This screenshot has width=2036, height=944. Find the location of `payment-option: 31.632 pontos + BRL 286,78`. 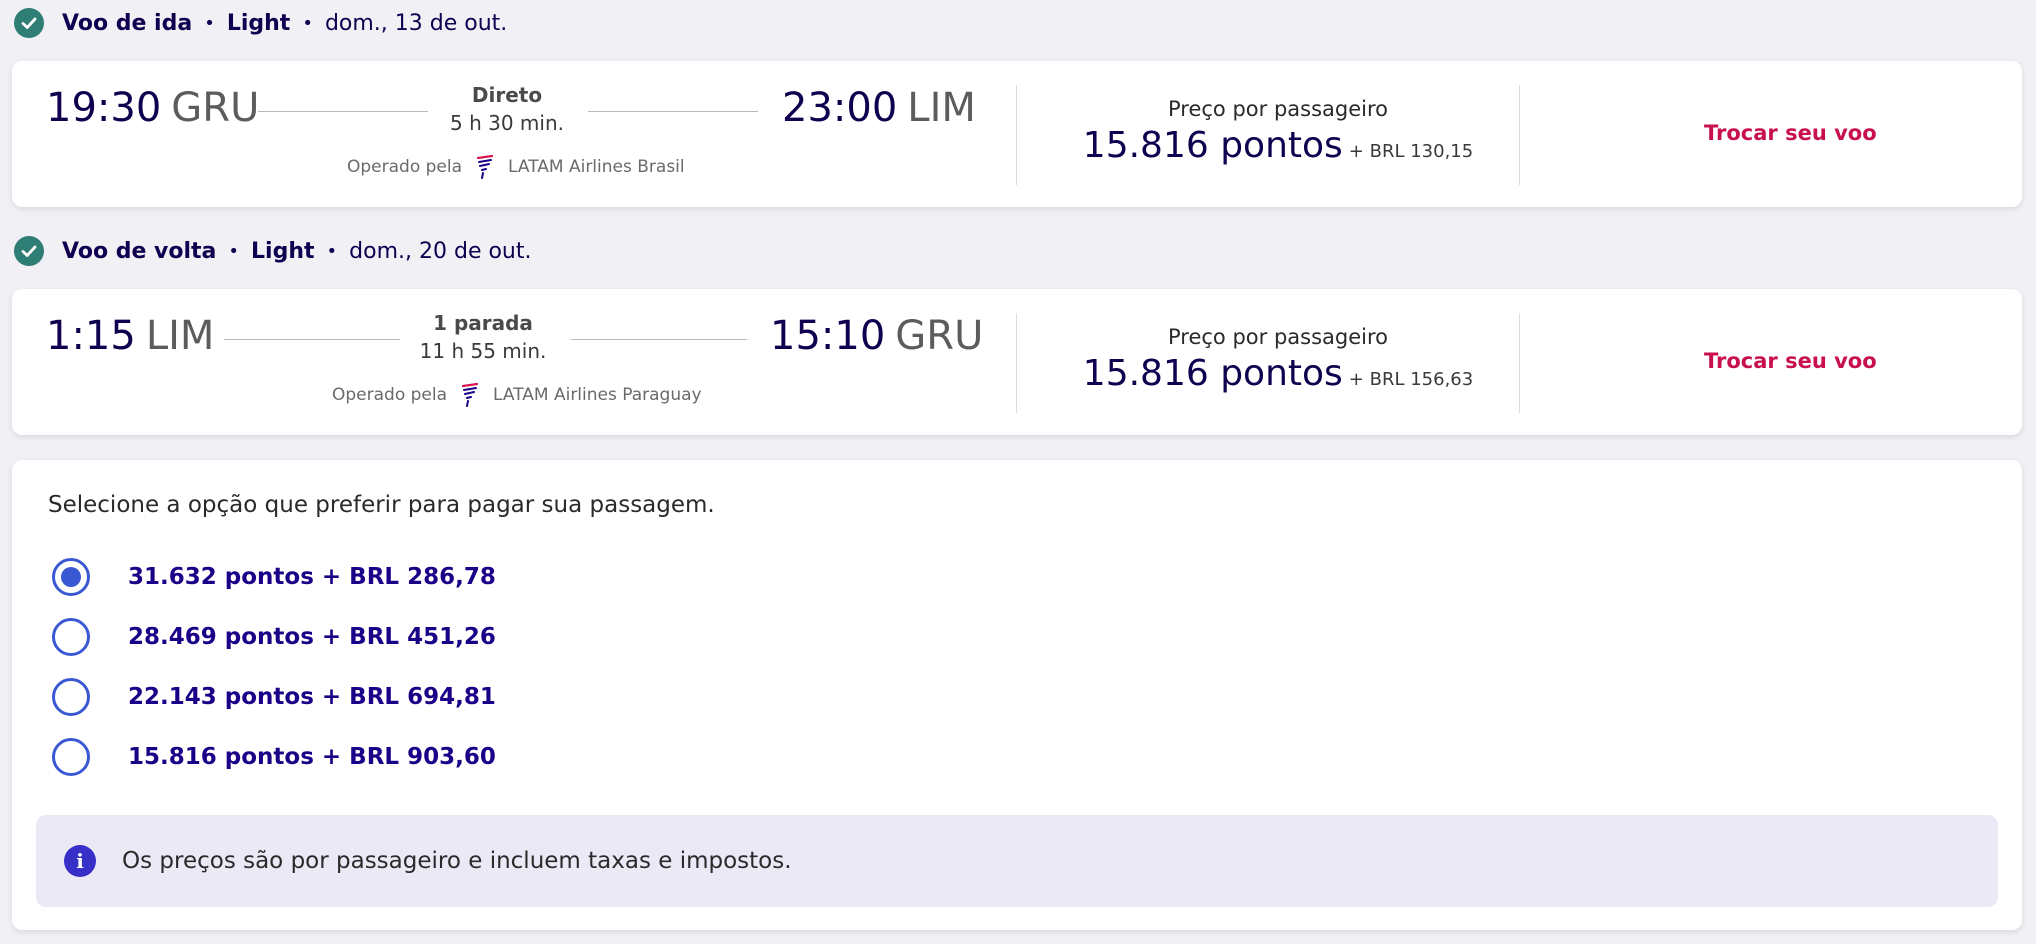

payment-option: 31.632 pontos + BRL 286,78 is located at coordinates (274, 577).